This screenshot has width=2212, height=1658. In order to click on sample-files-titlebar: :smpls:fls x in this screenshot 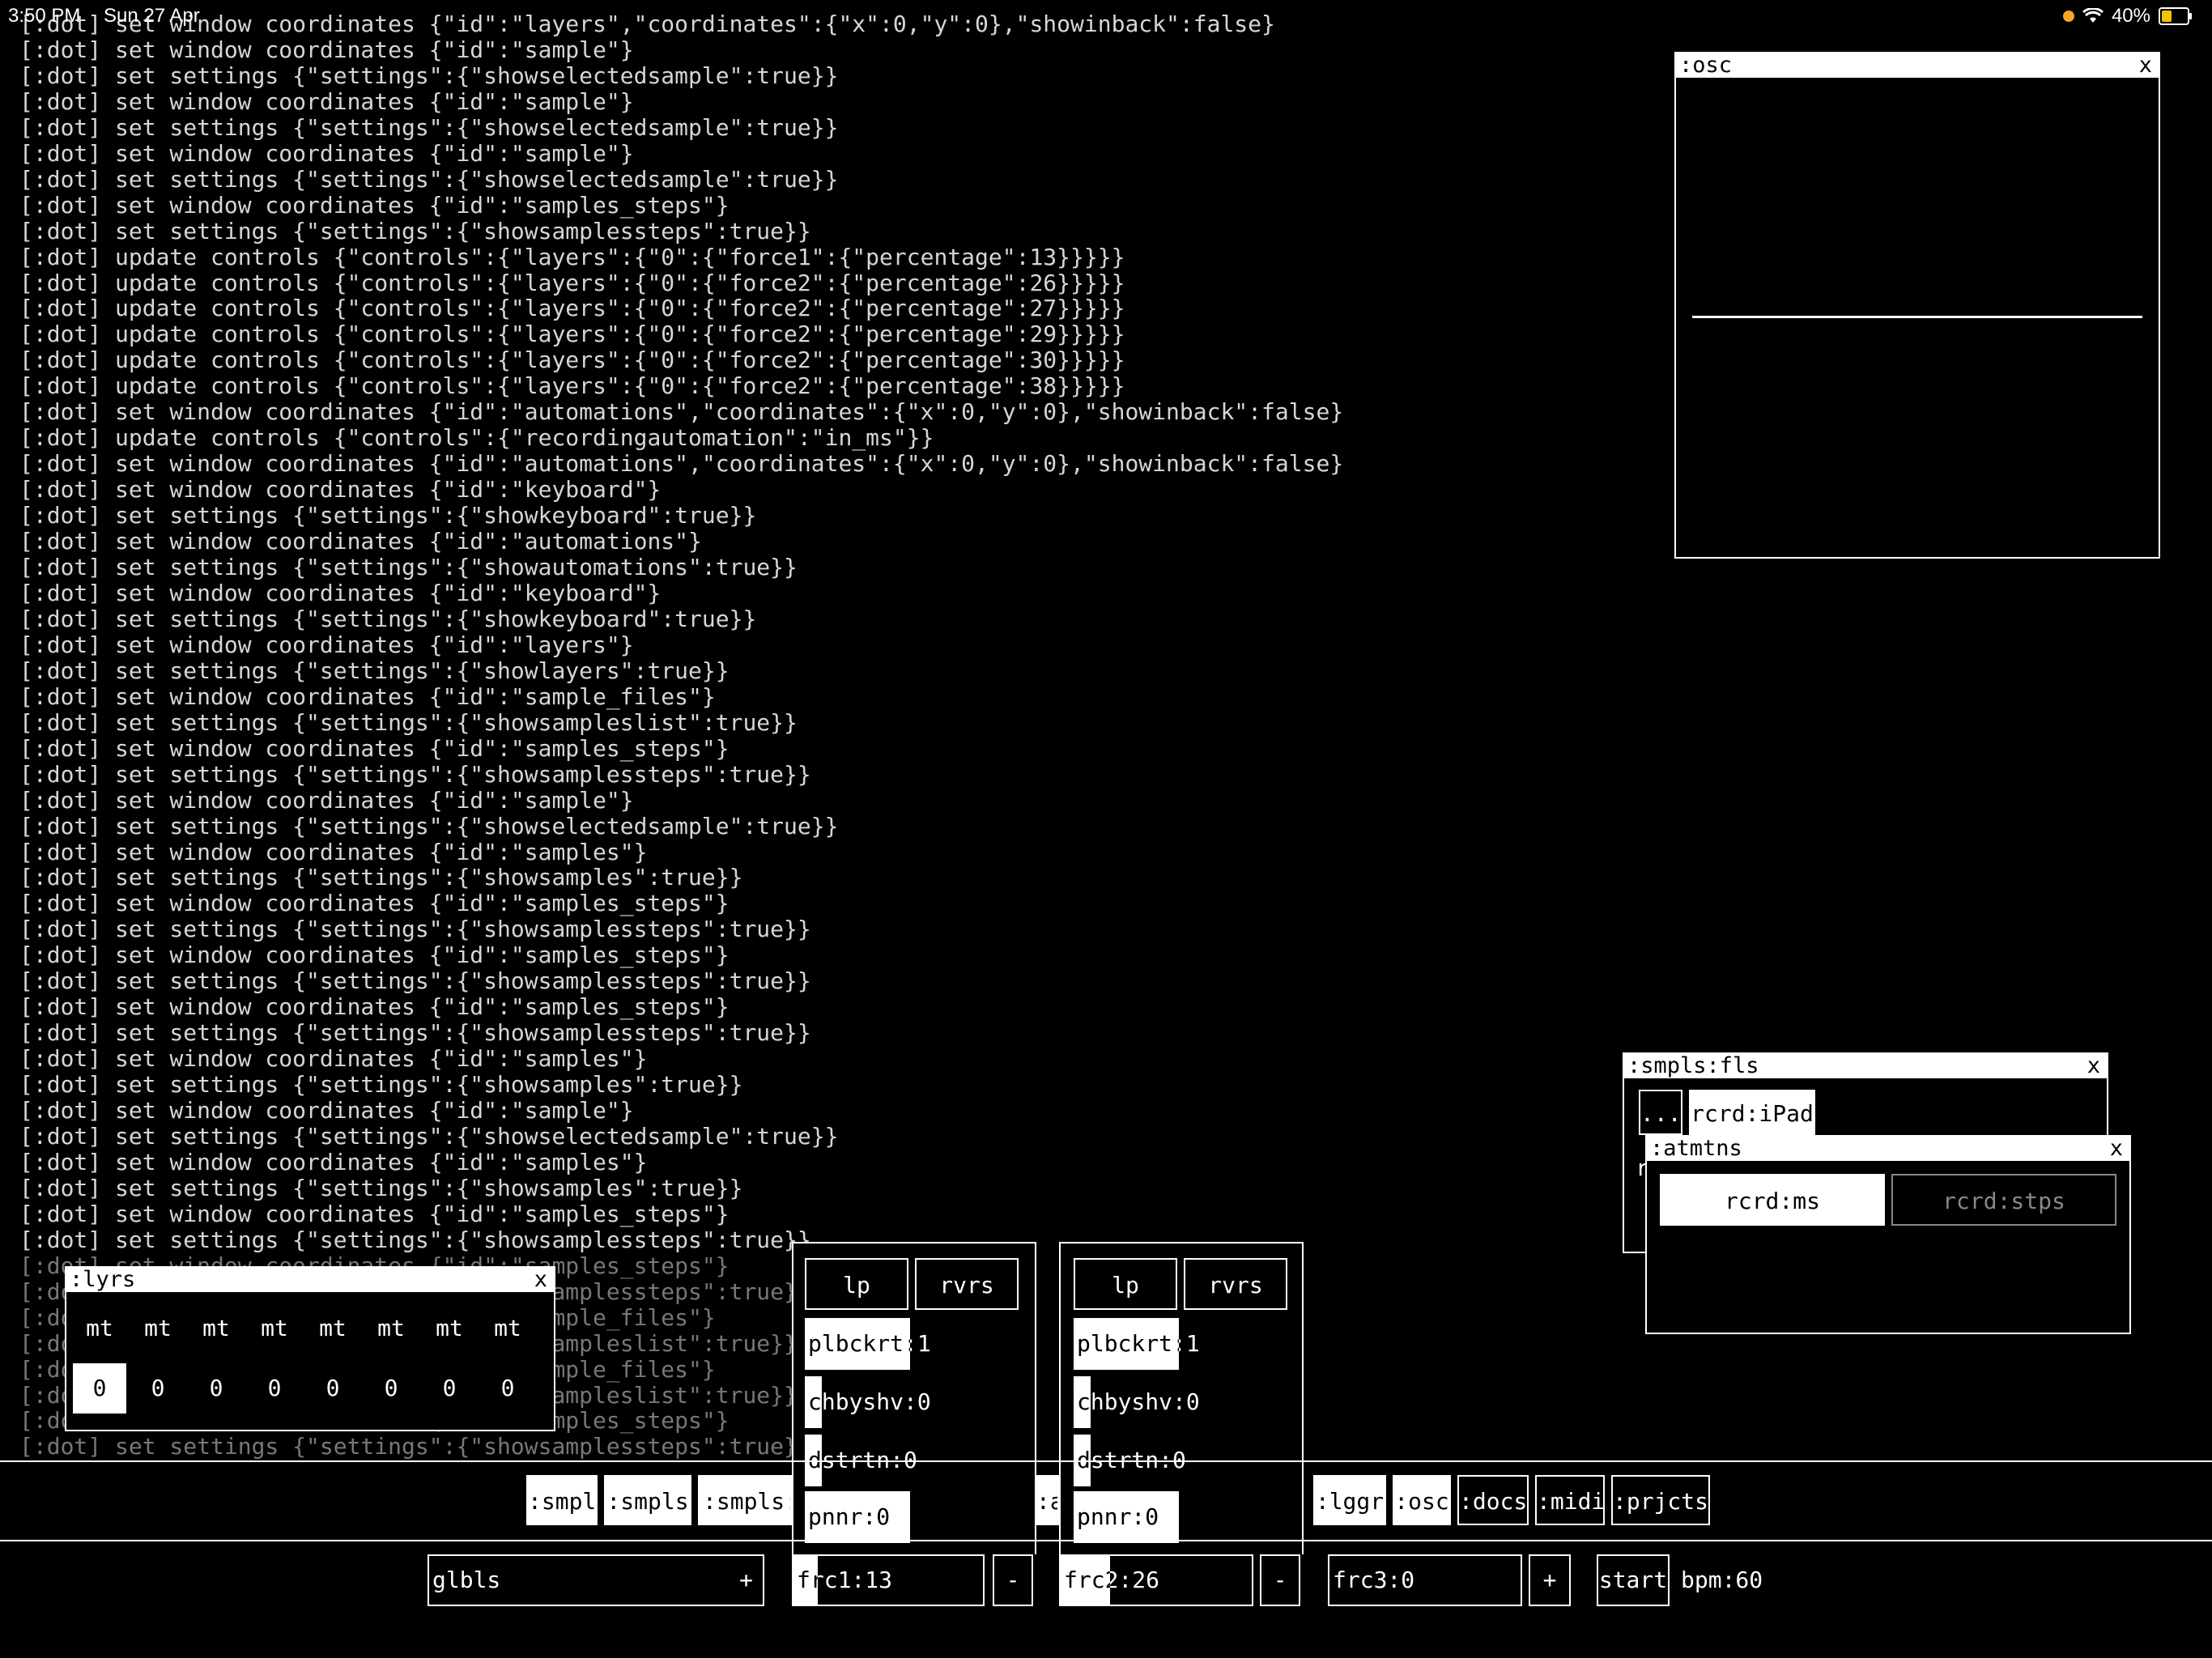, I will do `click(1865, 1066)`.